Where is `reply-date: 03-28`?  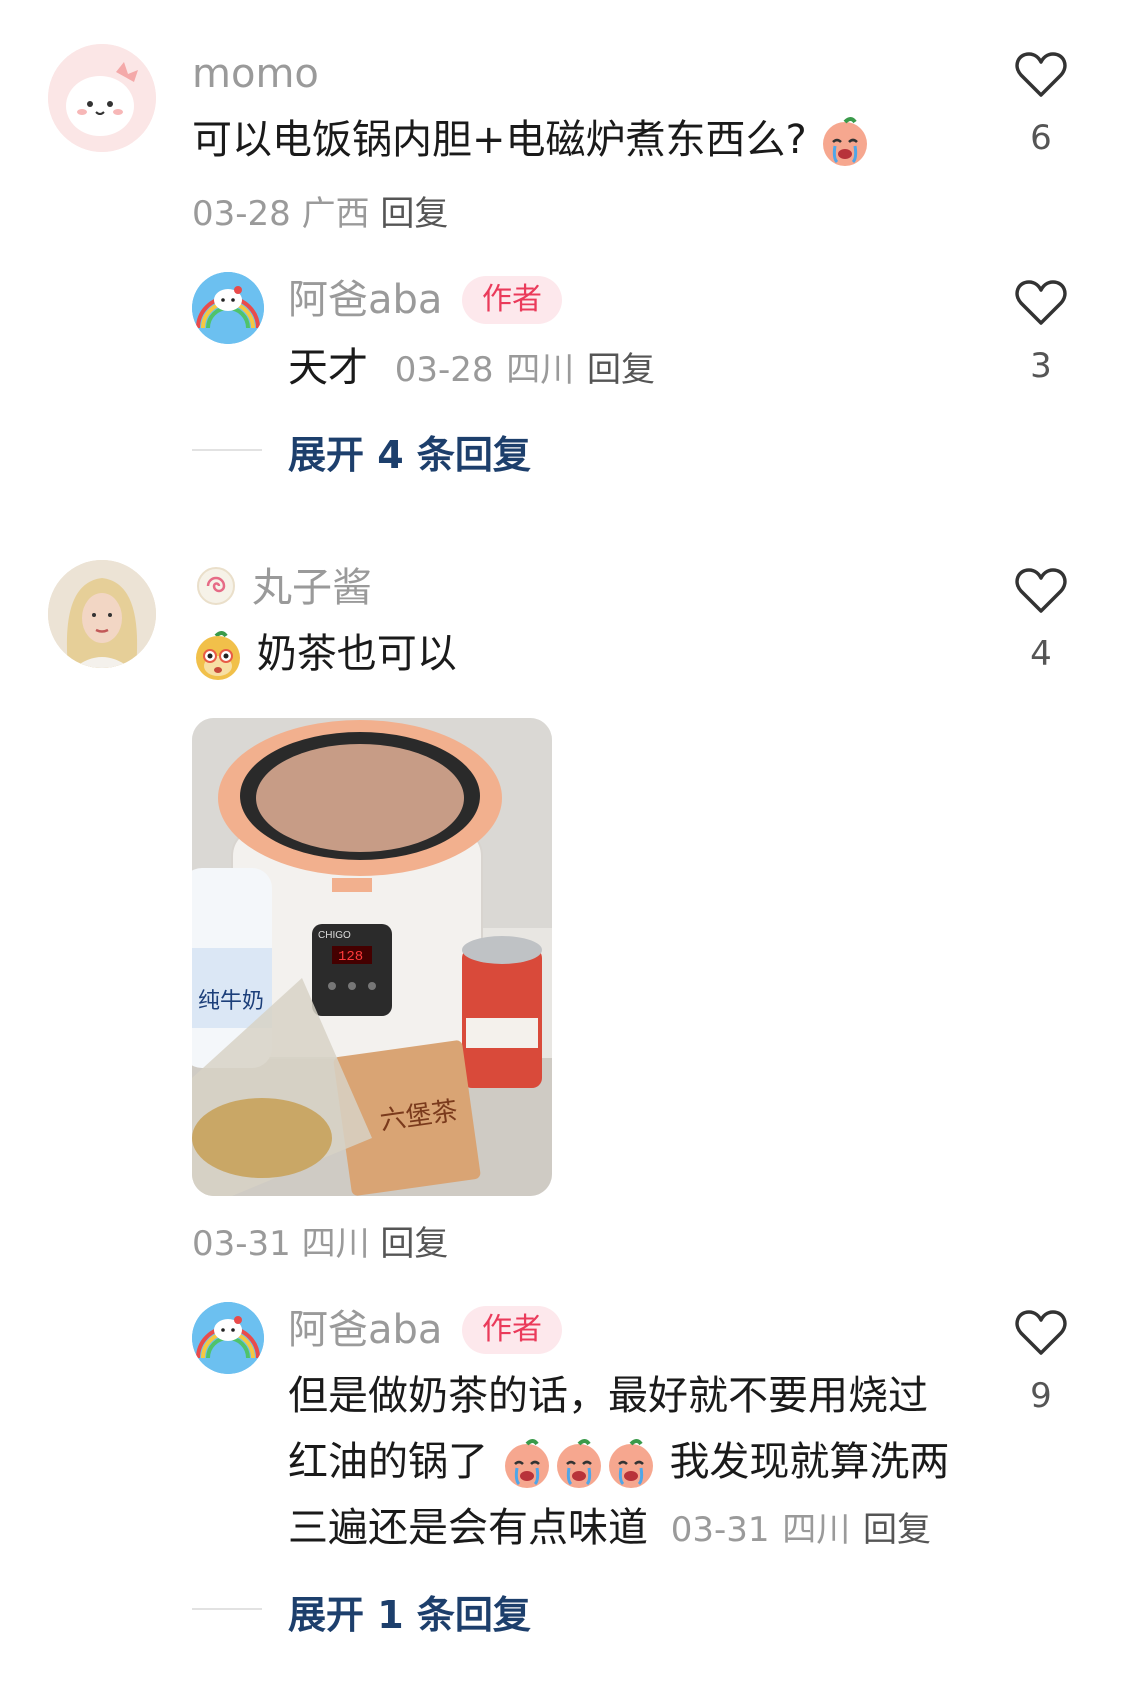
reply-date: 03-28 is located at coordinates (444, 370).